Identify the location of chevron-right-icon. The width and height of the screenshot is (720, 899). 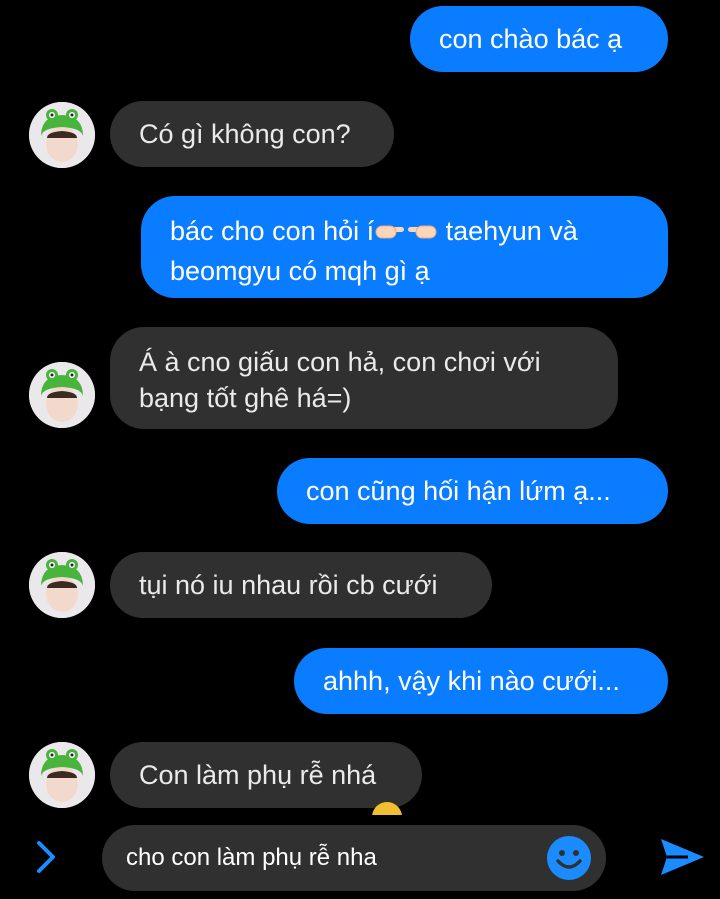
(46, 857).